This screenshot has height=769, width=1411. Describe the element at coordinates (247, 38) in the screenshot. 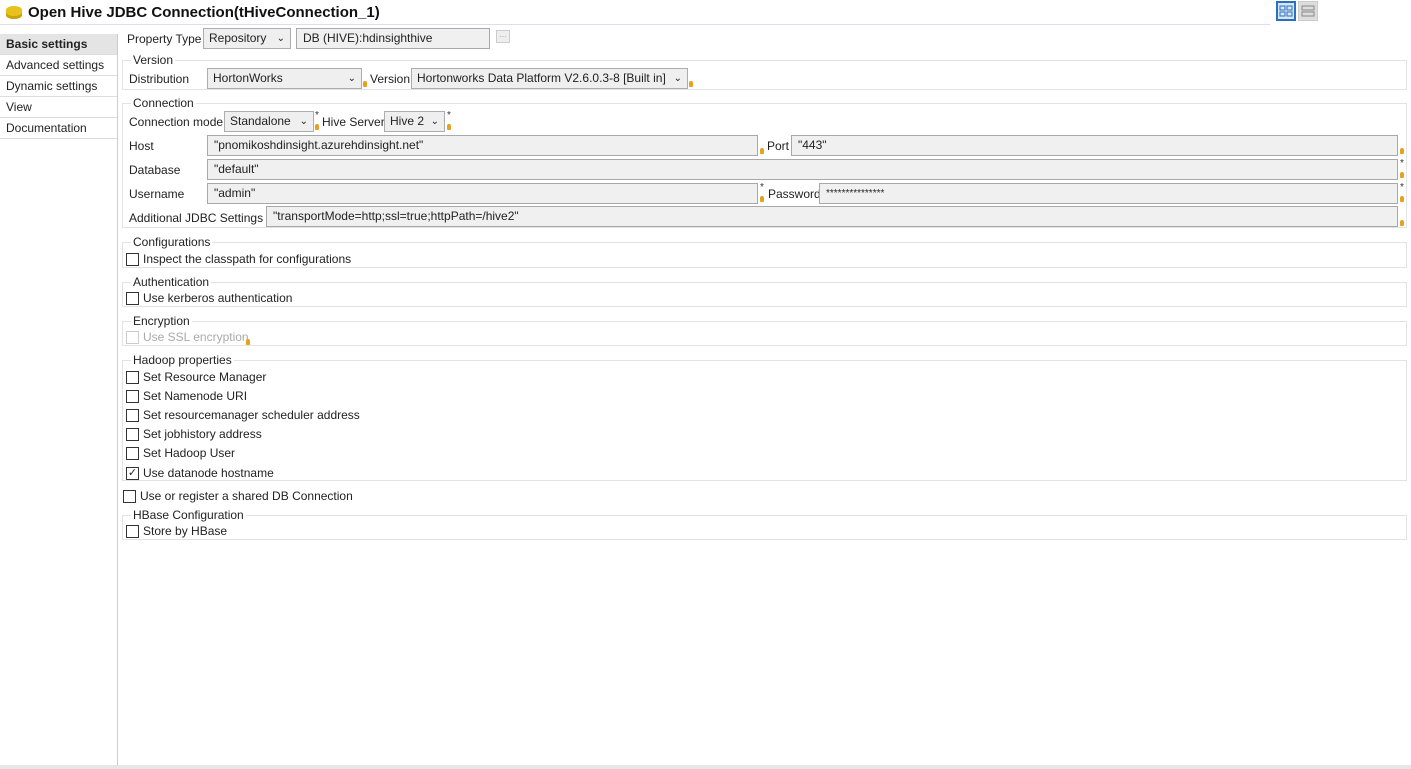

I see `property-type-select: Repository ⌄` at that location.